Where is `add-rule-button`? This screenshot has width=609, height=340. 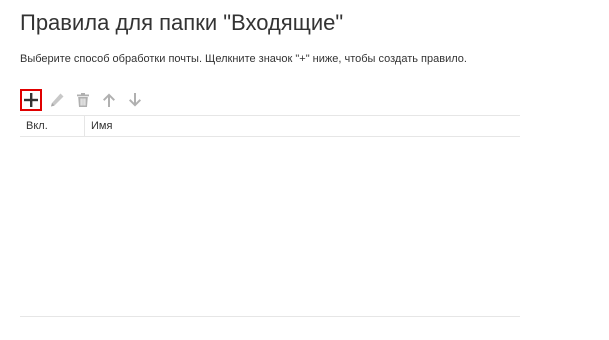
add-rule-button is located at coordinates (31, 100).